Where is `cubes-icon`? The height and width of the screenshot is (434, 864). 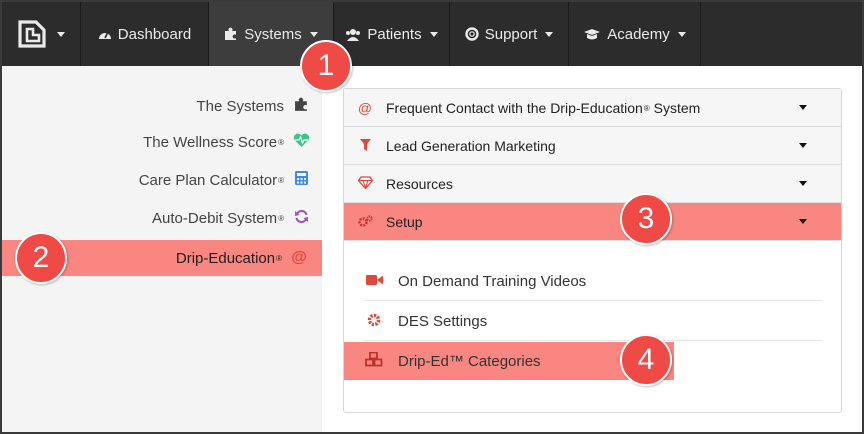
cubes-icon is located at coordinates (371, 360).